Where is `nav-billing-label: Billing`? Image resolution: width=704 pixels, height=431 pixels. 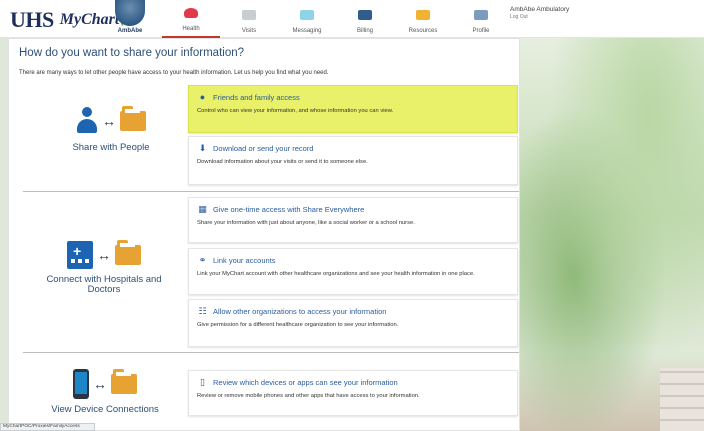
nav-billing-label: Billing is located at coordinates (364, 31).